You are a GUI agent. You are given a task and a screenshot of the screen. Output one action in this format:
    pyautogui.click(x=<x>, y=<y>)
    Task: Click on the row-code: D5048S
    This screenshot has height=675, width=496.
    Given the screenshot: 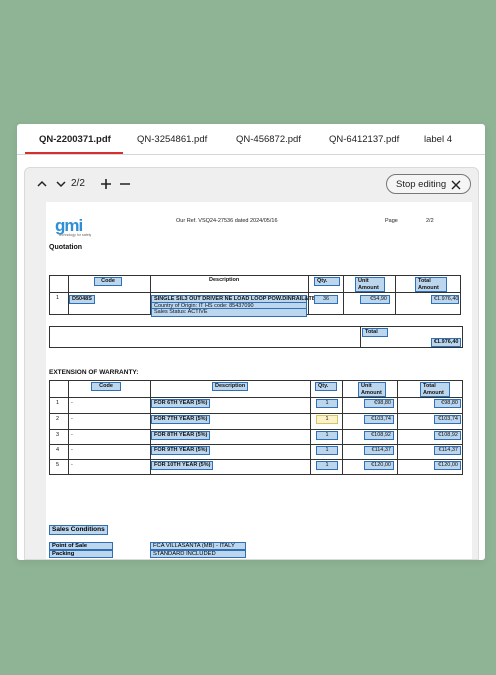 What is the action you would take?
    pyautogui.click(x=82, y=299)
    